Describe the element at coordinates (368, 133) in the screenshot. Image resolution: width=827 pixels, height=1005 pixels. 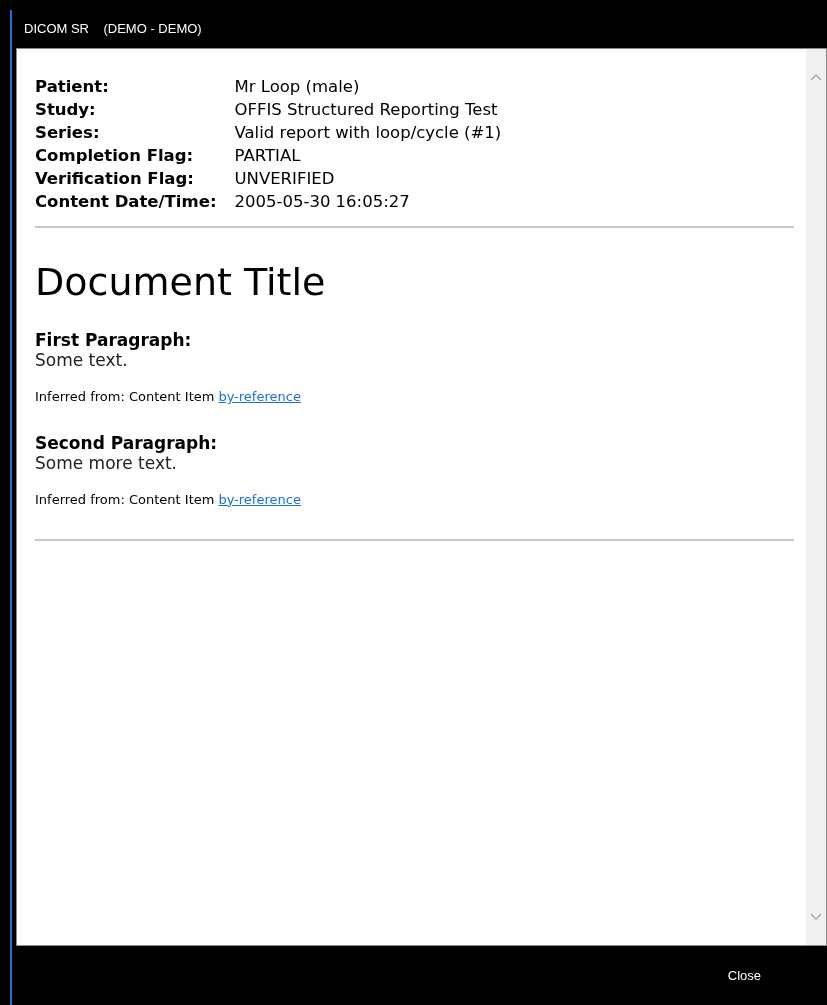
I see `field-value: Valid report with loop/cycle (#1)` at that location.